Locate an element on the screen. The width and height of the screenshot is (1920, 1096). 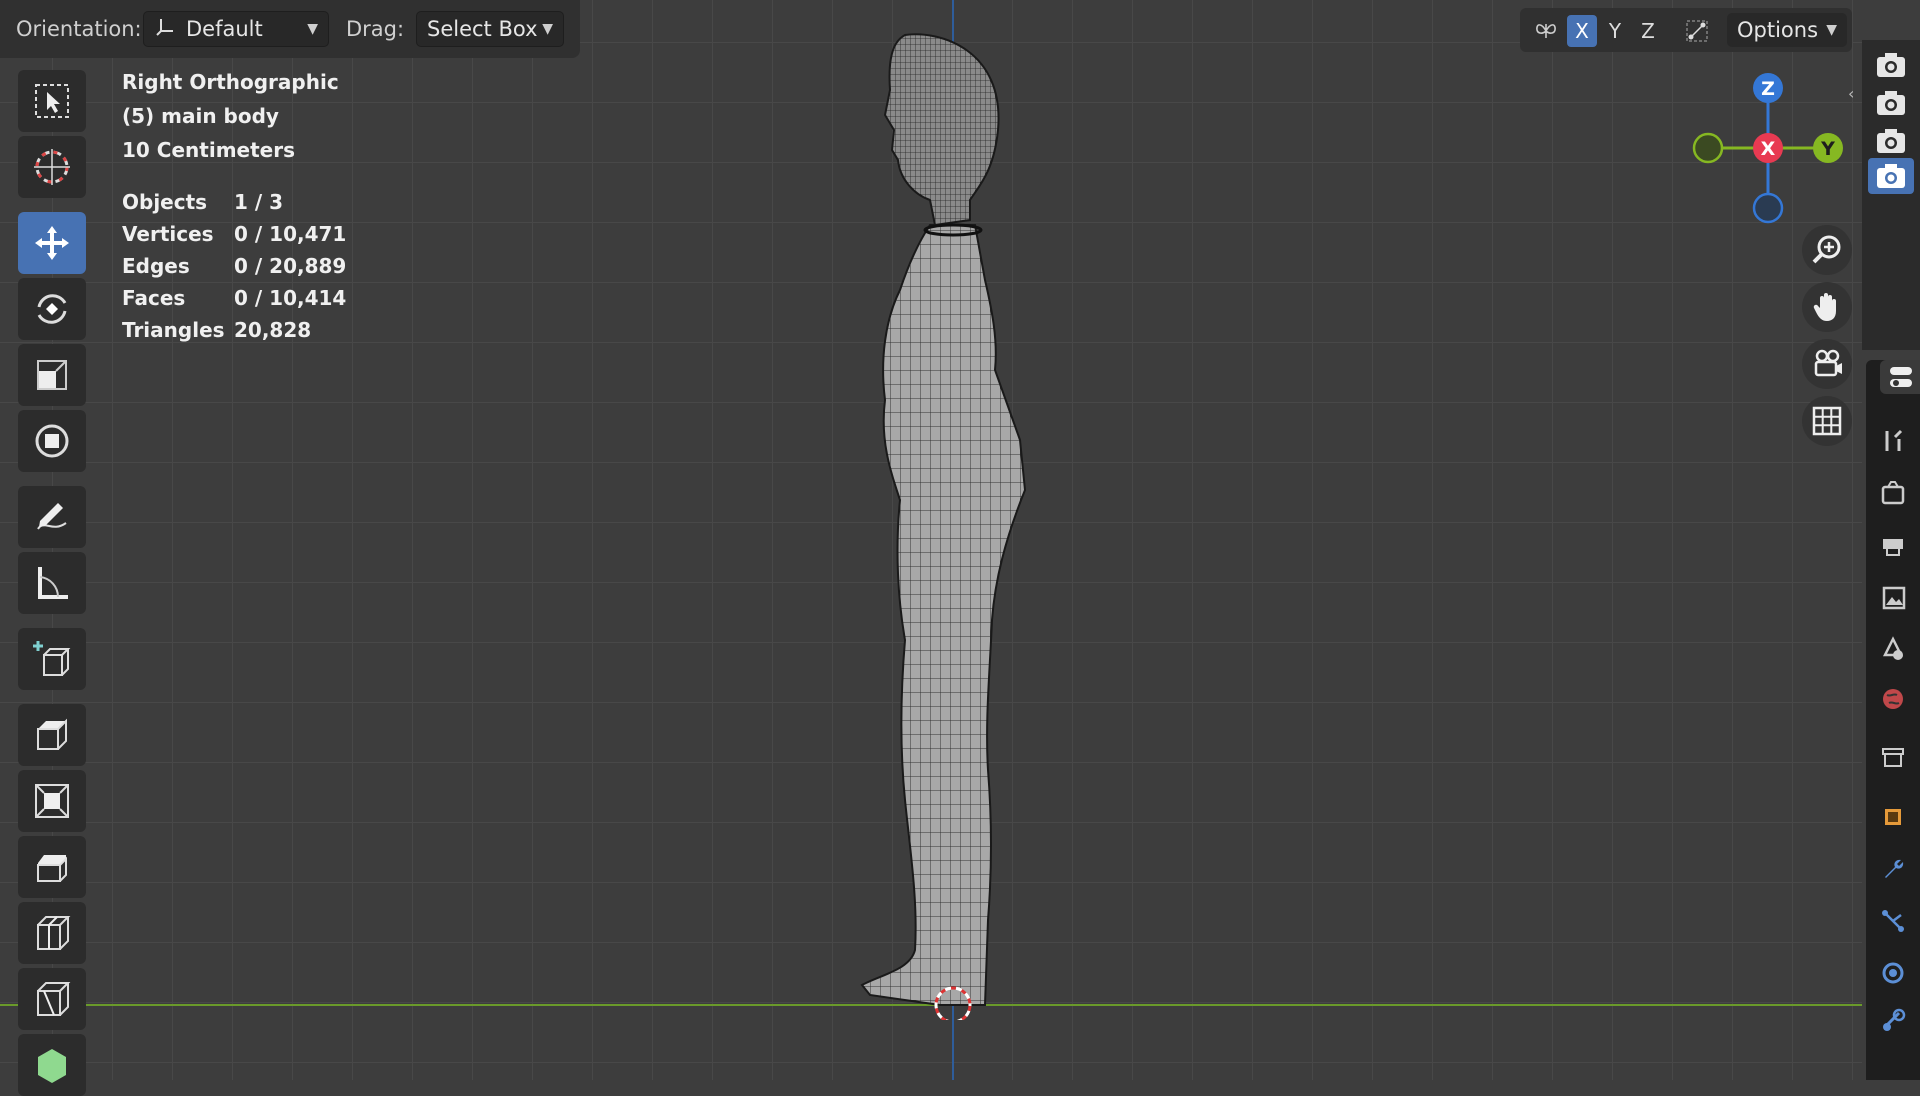
extrude-icon is located at coordinates (52, 734).